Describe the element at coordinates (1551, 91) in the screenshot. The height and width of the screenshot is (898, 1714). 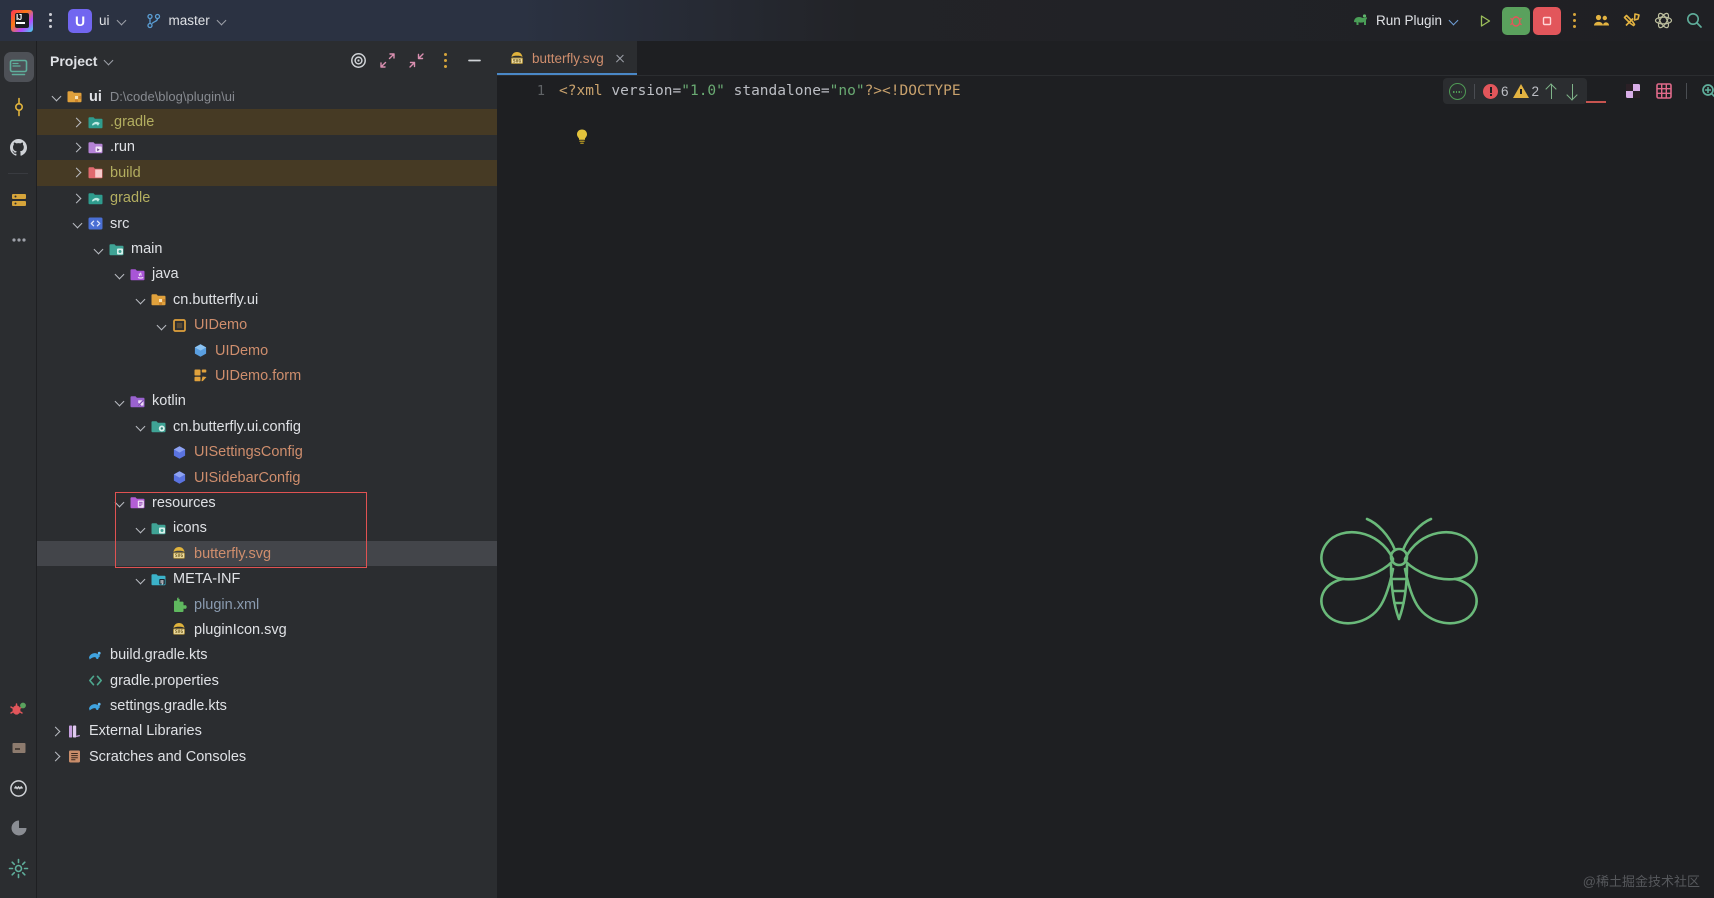
I see `previous-problem-icon` at that location.